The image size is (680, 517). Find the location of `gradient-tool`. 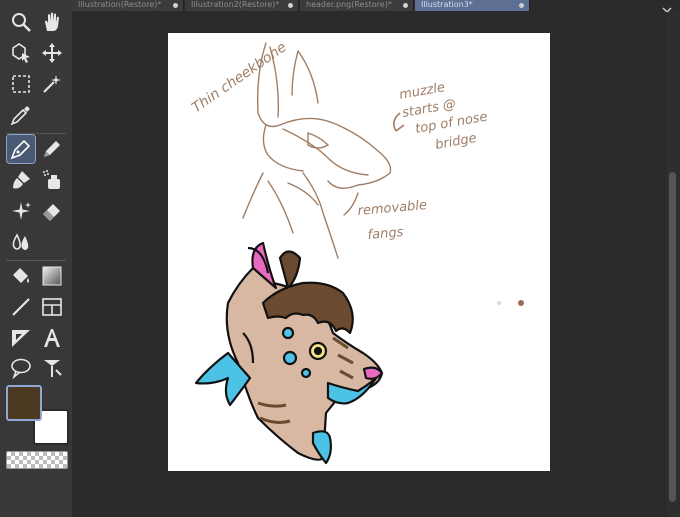

gradient-tool is located at coordinates (52, 276).